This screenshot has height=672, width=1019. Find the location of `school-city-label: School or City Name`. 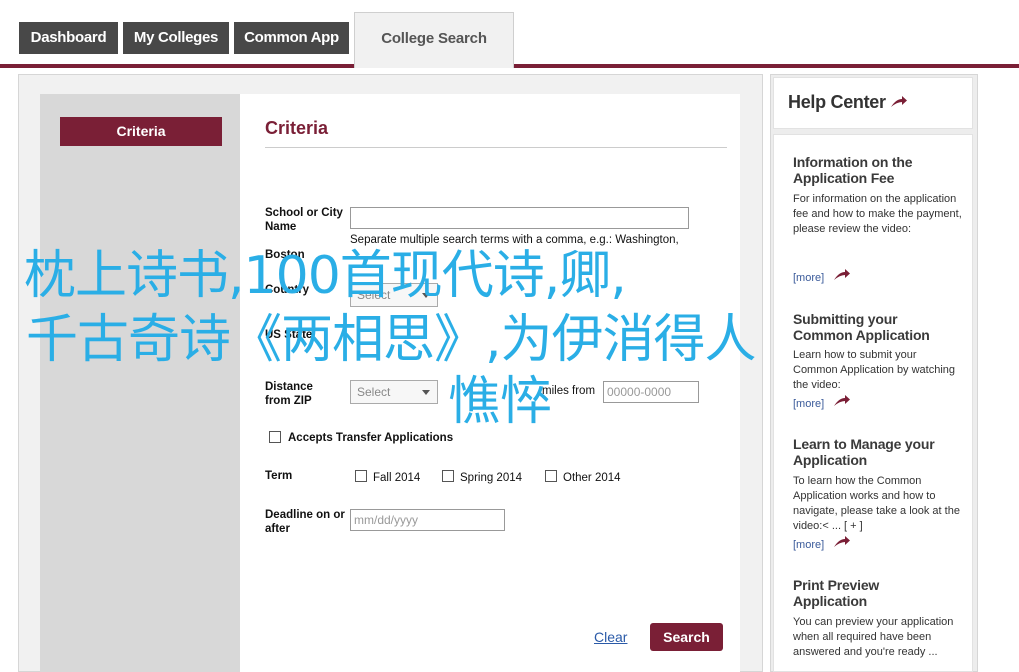

school-city-label: School or City Name is located at coordinates (304, 220).